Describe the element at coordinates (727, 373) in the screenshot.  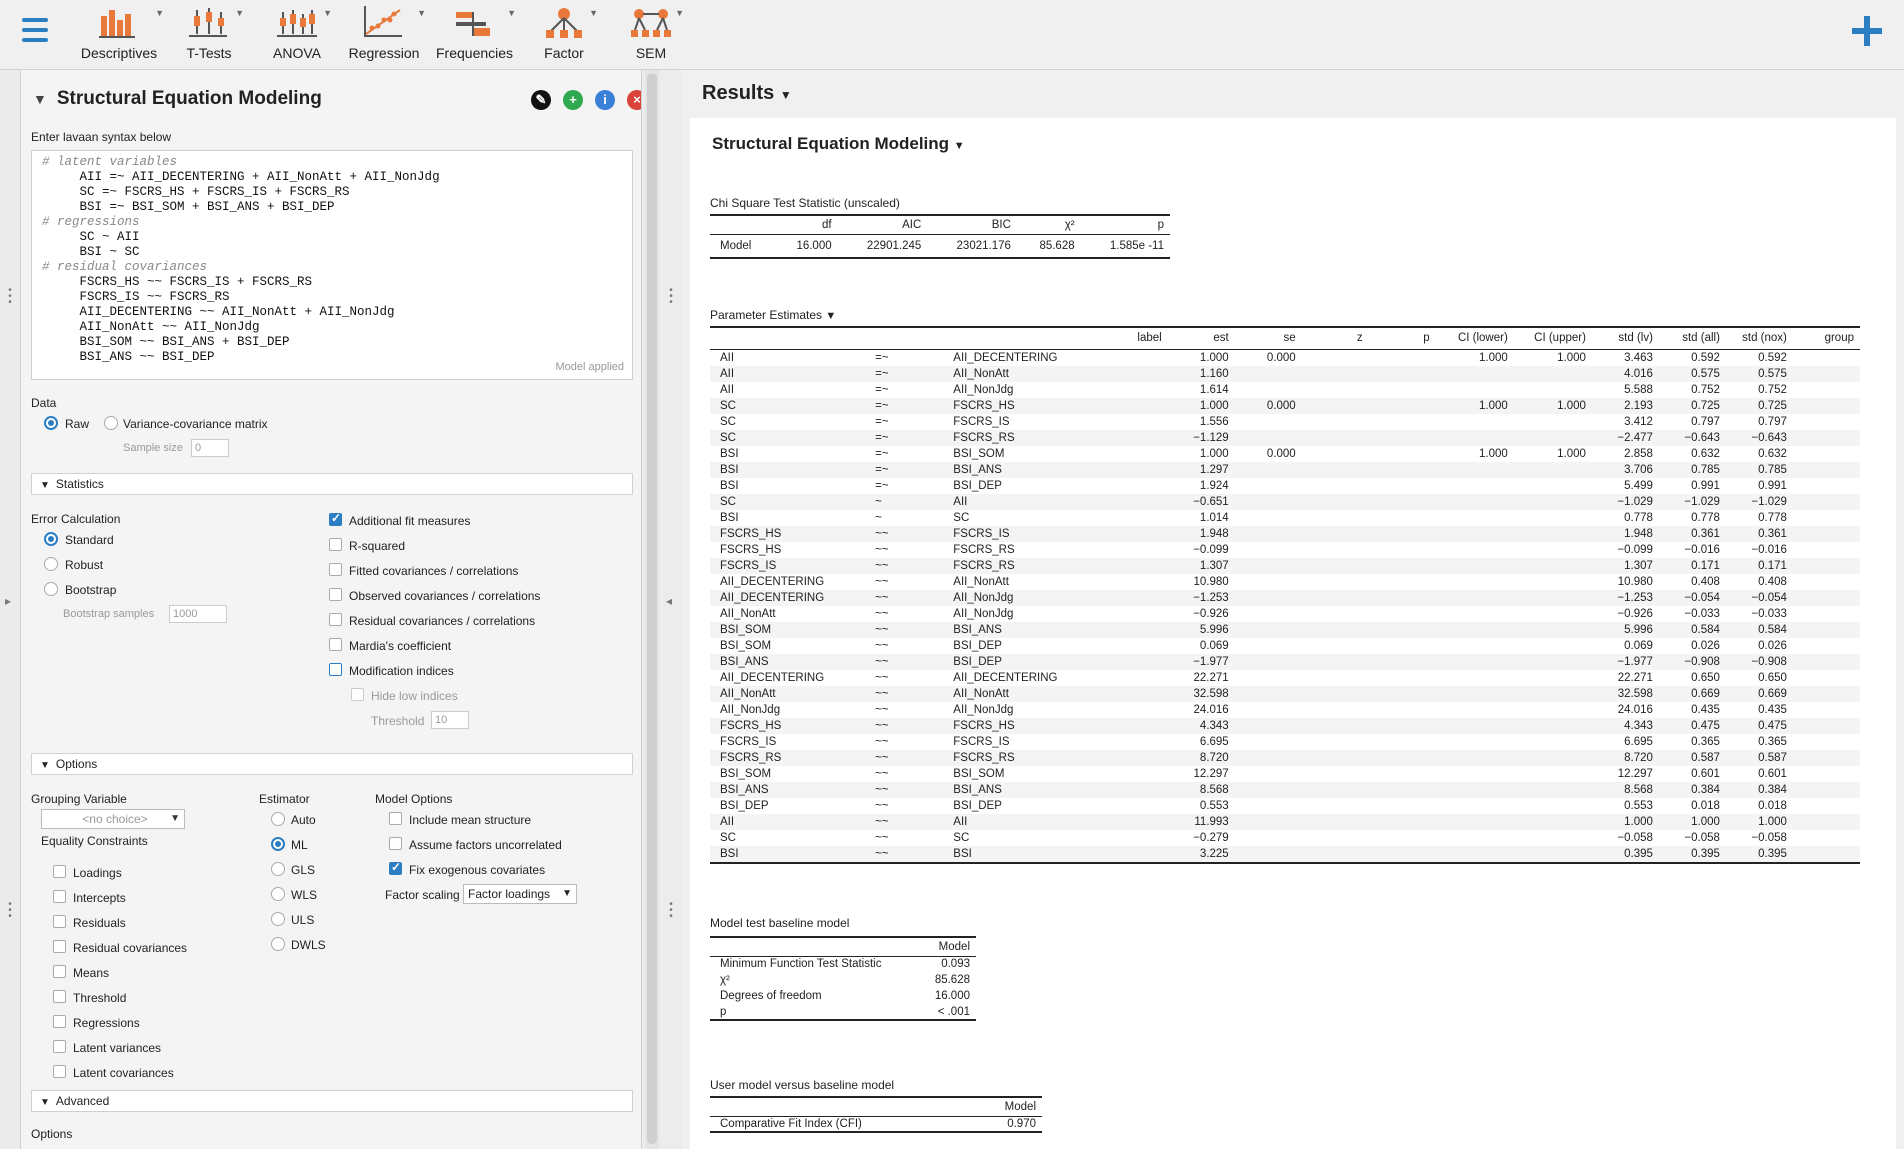
I see `table-cell: AII` at that location.